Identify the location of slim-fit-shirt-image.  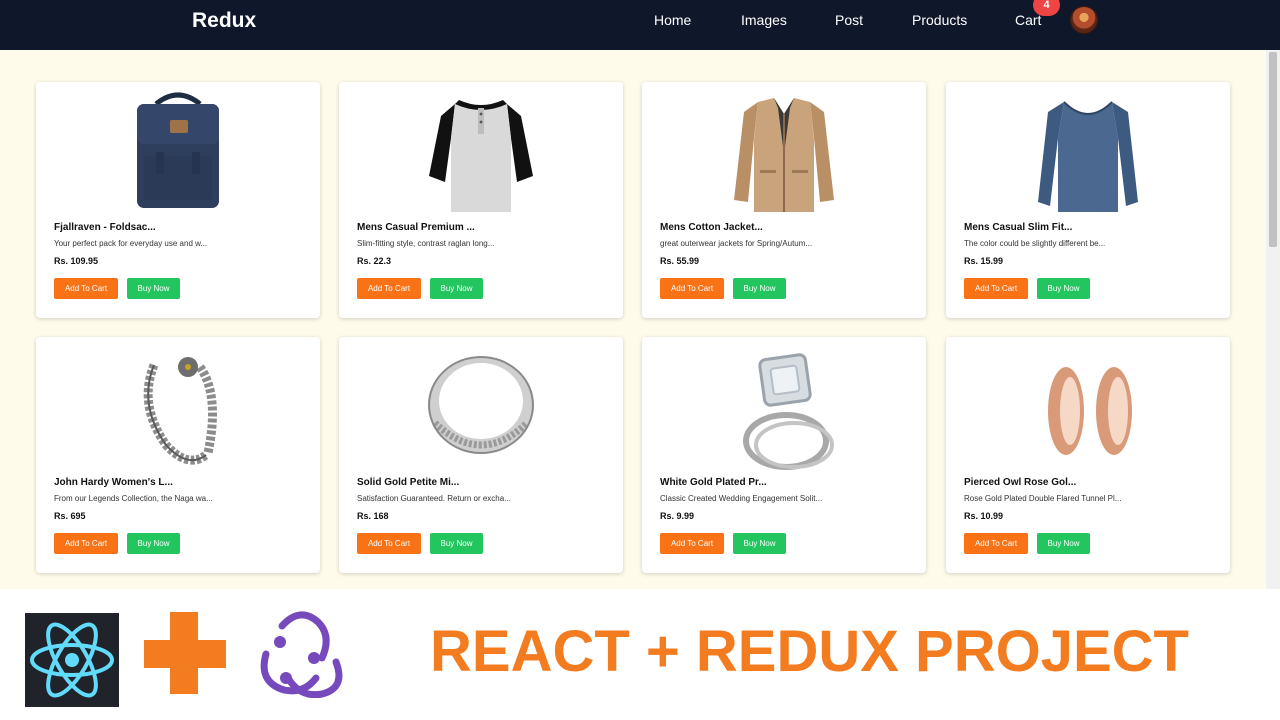
(1088, 156).